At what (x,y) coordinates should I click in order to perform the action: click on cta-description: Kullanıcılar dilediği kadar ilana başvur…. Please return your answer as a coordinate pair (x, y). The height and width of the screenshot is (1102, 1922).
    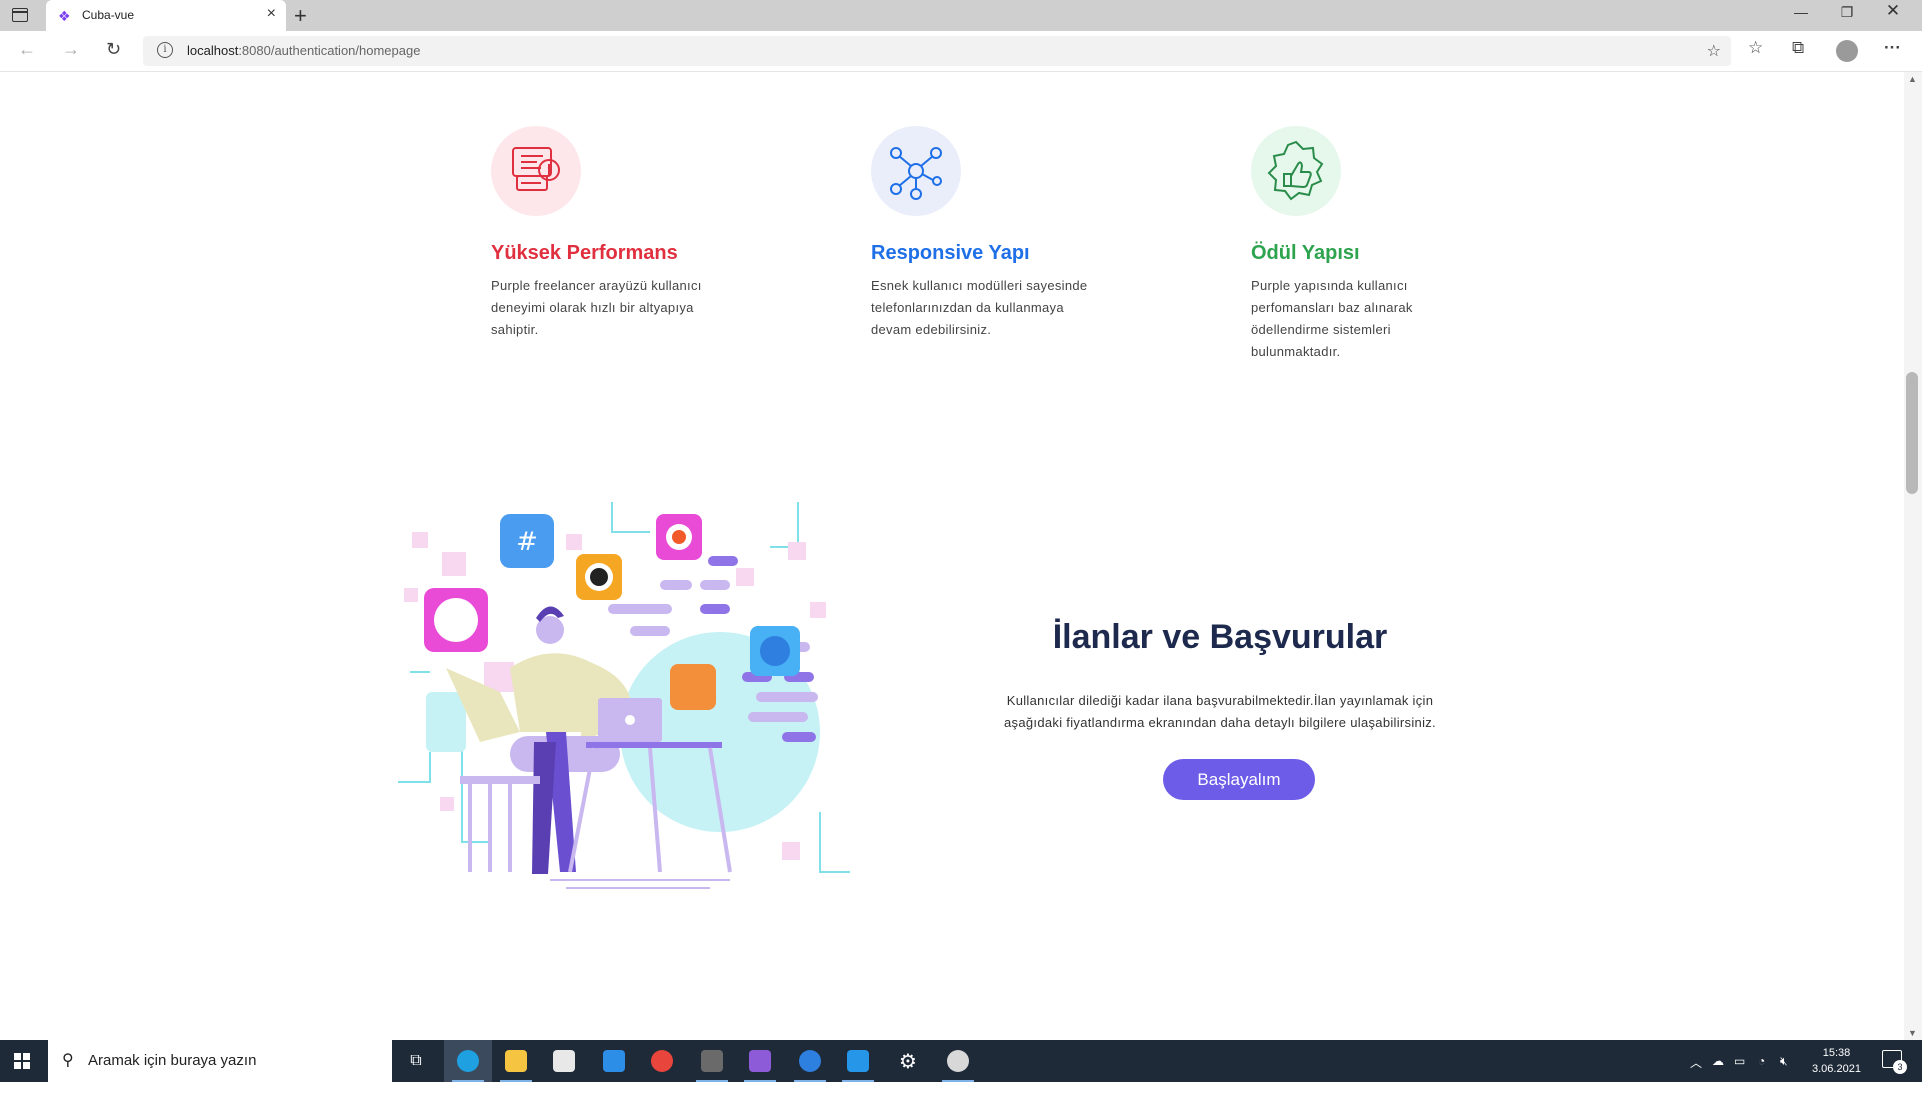
    Looking at the image, I should click on (1220, 711).